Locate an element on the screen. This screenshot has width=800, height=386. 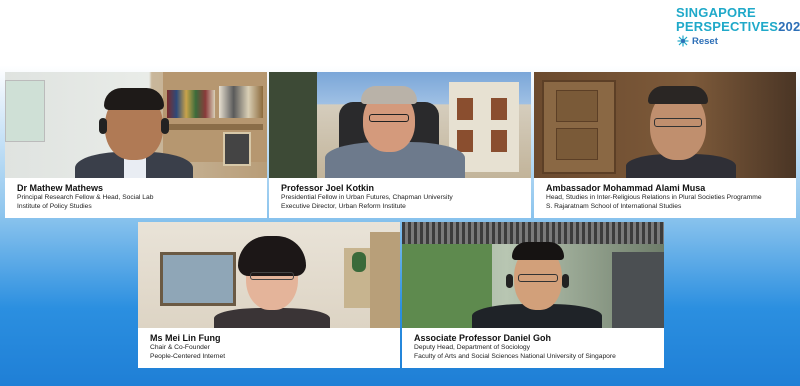
singapore-perspectives-logo: SINGAPORE PERSPECTIVES2021 Reset is located at coordinates (738, 27).